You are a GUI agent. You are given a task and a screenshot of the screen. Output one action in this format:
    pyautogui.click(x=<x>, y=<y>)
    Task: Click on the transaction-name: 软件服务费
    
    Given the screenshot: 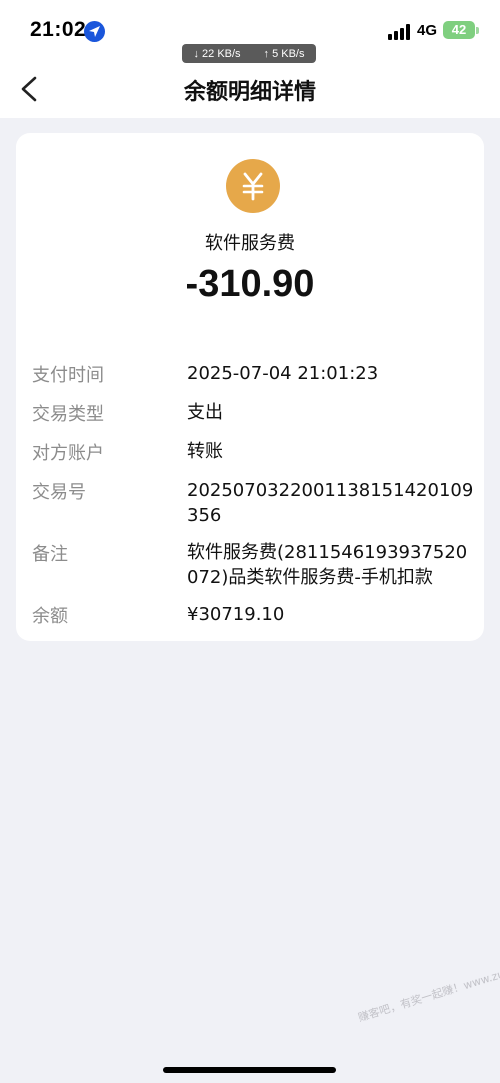 What is the action you would take?
    pyautogui.click(x=250, y=243)
    